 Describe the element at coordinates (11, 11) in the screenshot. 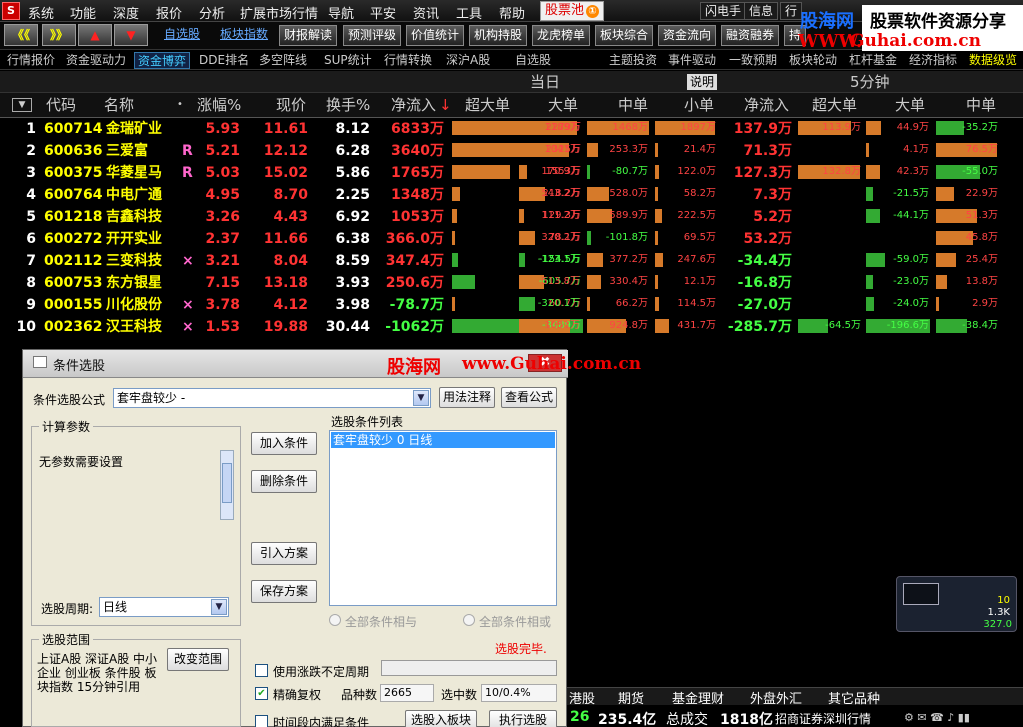

I see `app-logo: S` at that location.